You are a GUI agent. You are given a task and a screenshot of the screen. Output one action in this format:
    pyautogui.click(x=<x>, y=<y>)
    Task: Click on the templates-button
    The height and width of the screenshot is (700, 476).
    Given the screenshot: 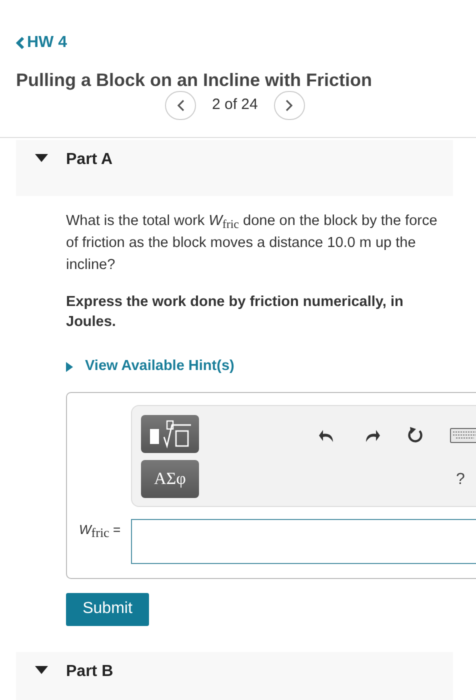 What is the action you would take?
    pyautogui.click(x=170, y=433)
    